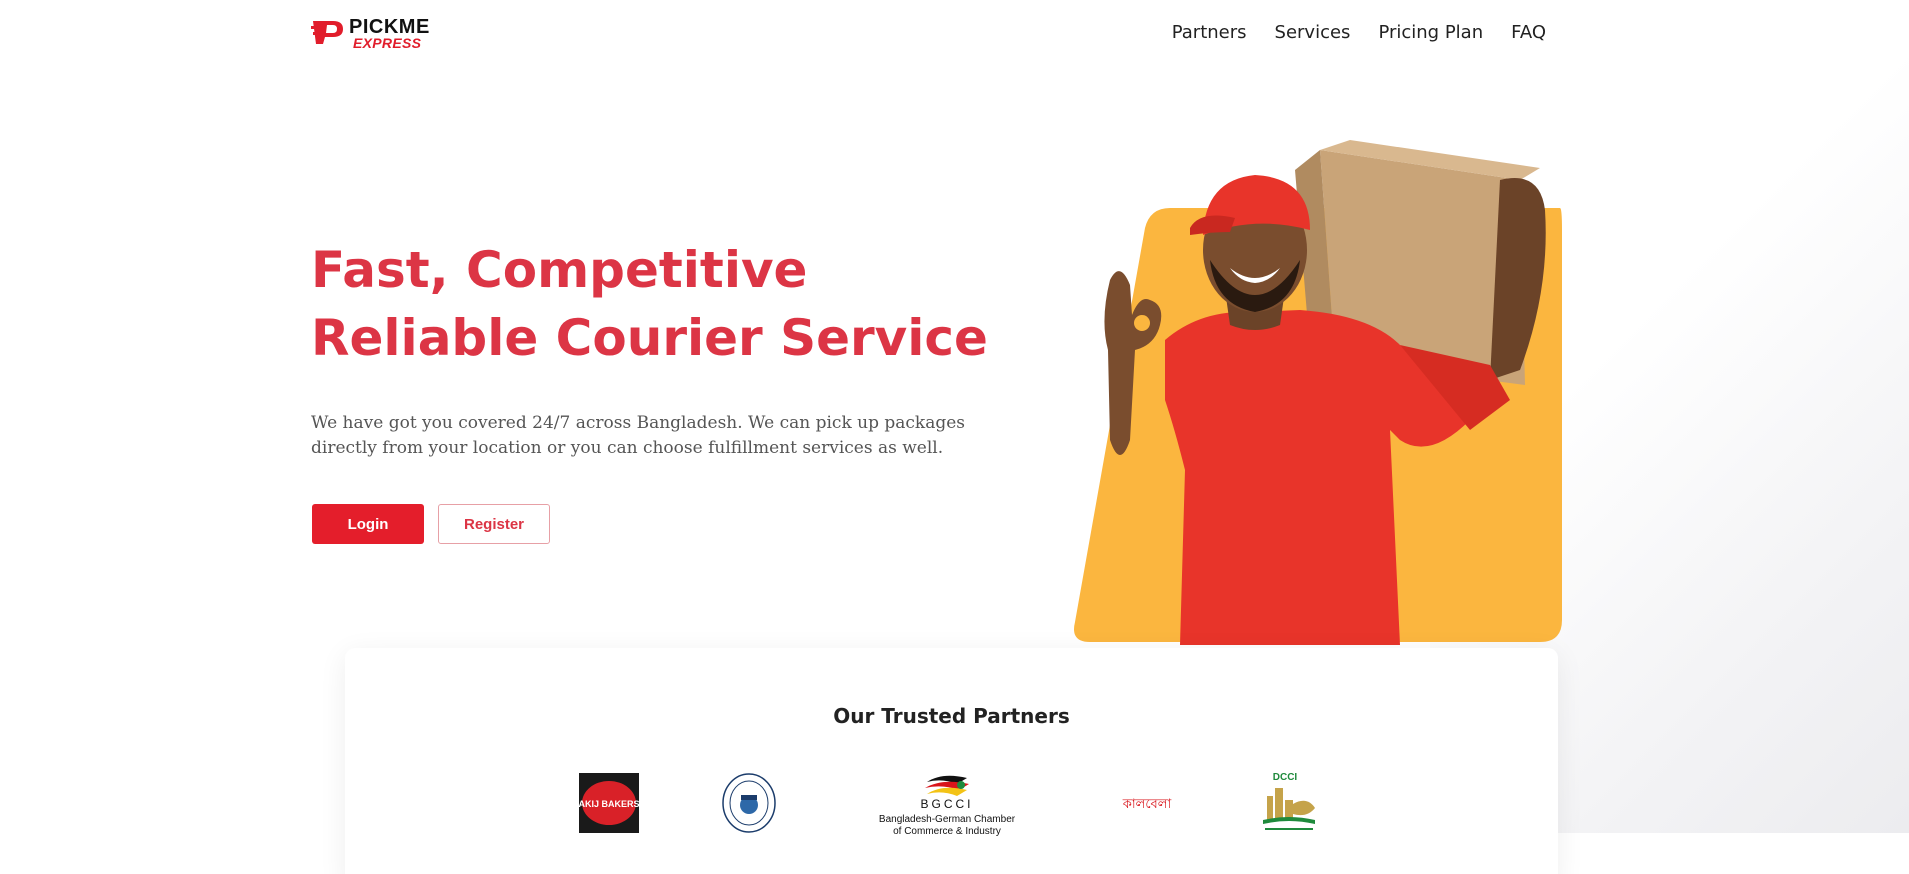  Describe the element at coordinates (371, 32) in the screenshot. I see `brand-logo: PICKME EXPRESS` at that location.